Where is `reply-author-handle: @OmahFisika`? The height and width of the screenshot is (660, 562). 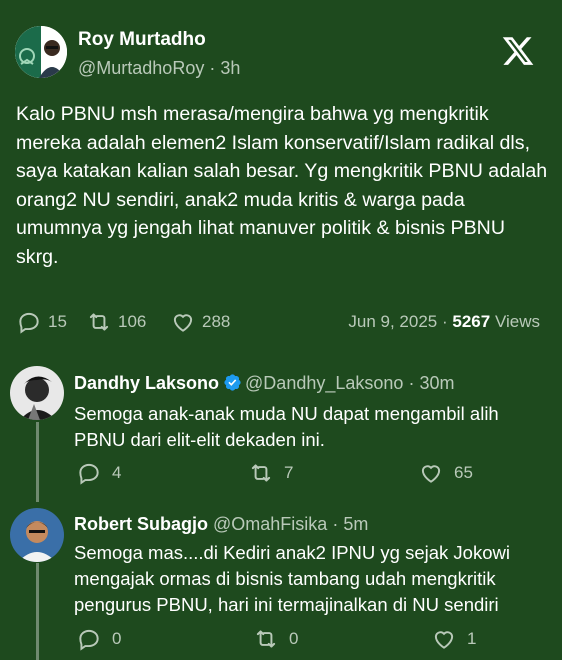 reply-author-handle: @OmahFisika is located at coordinates (270, 524).